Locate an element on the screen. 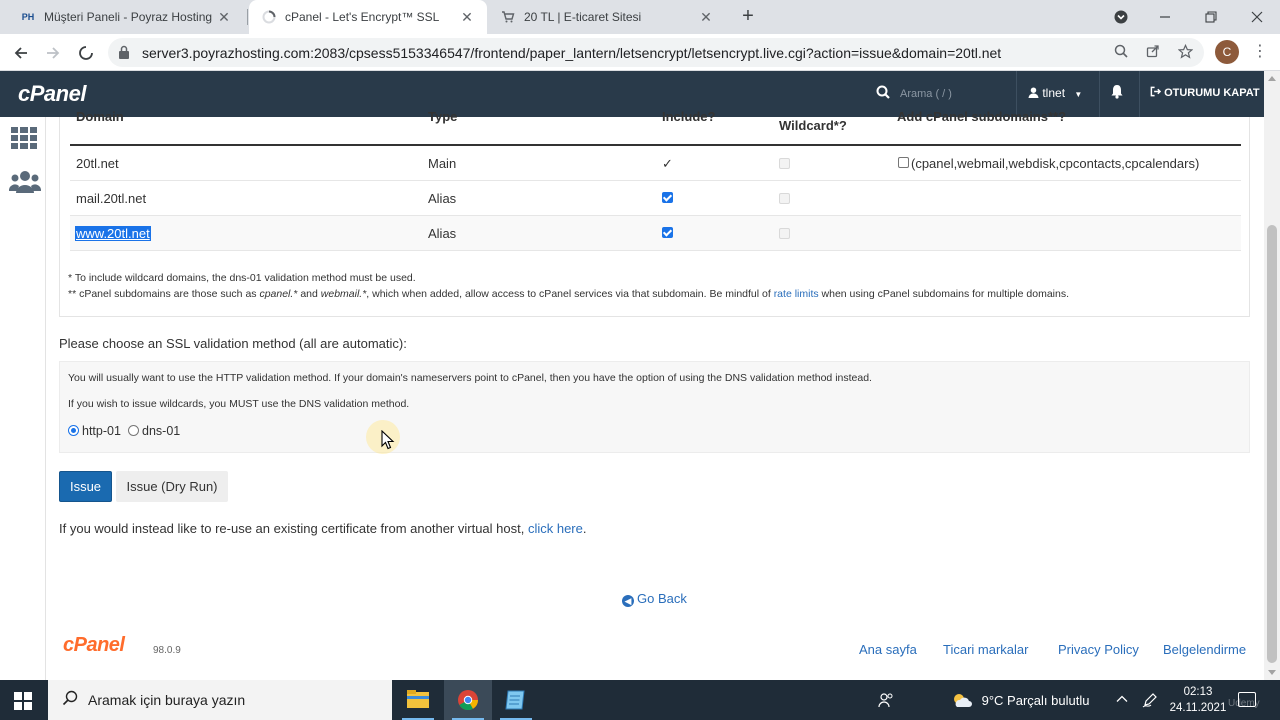  restore-icon is located at coordinates (1211, 17).